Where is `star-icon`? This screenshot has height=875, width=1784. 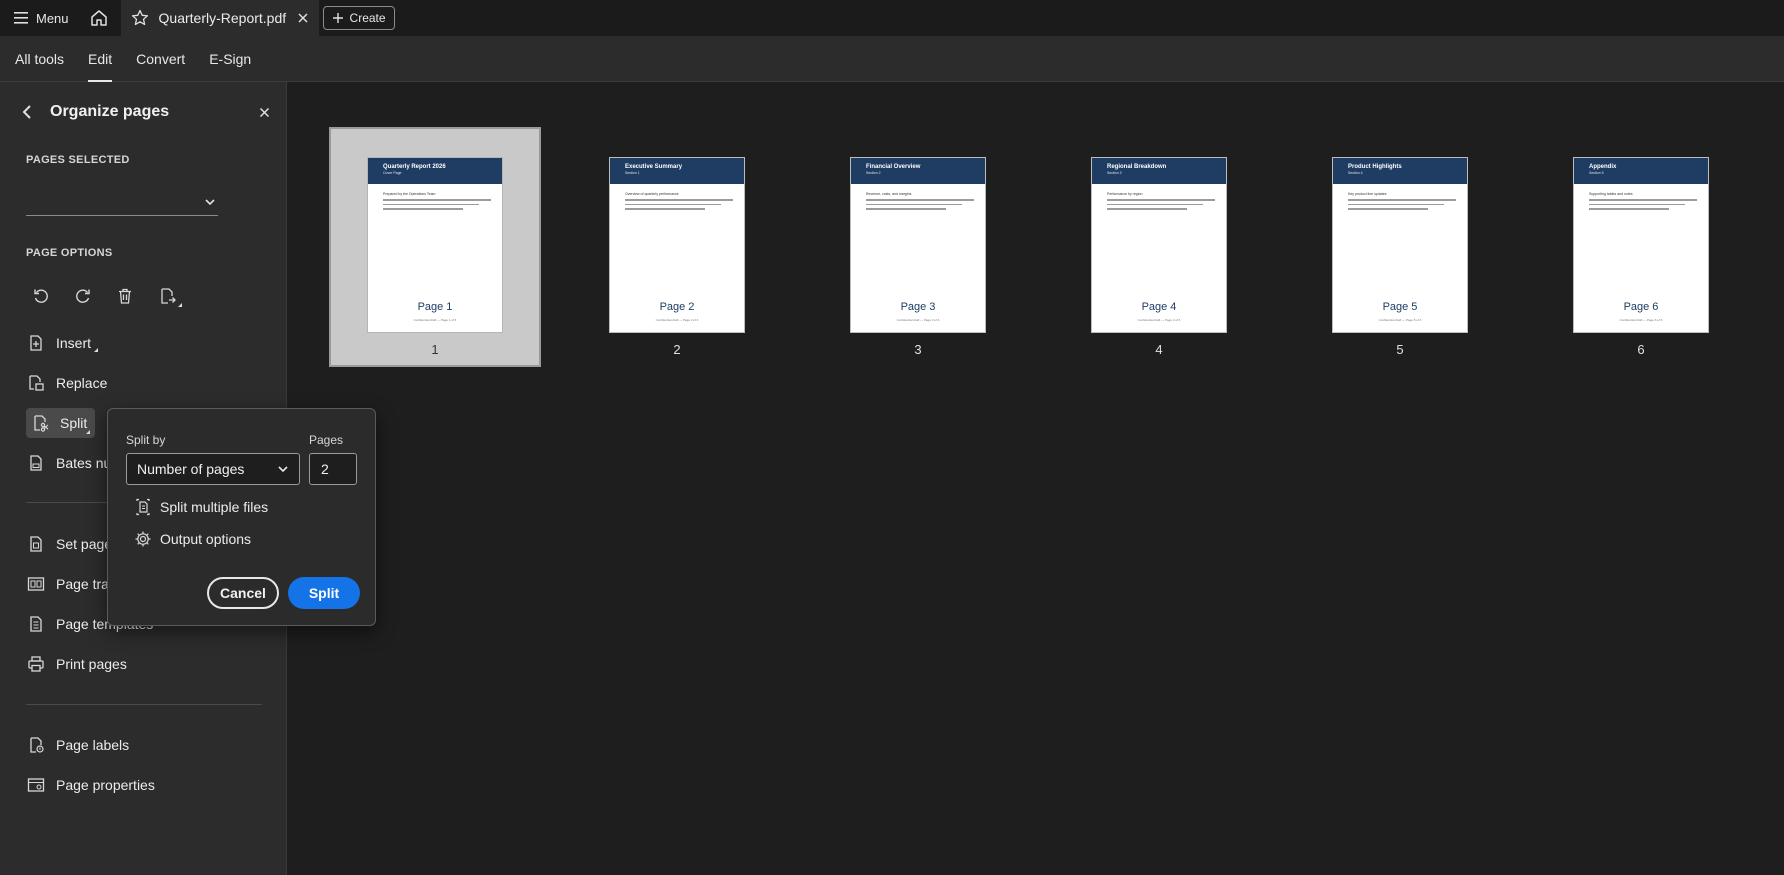
star-icon is located at coordinates (140, 18).